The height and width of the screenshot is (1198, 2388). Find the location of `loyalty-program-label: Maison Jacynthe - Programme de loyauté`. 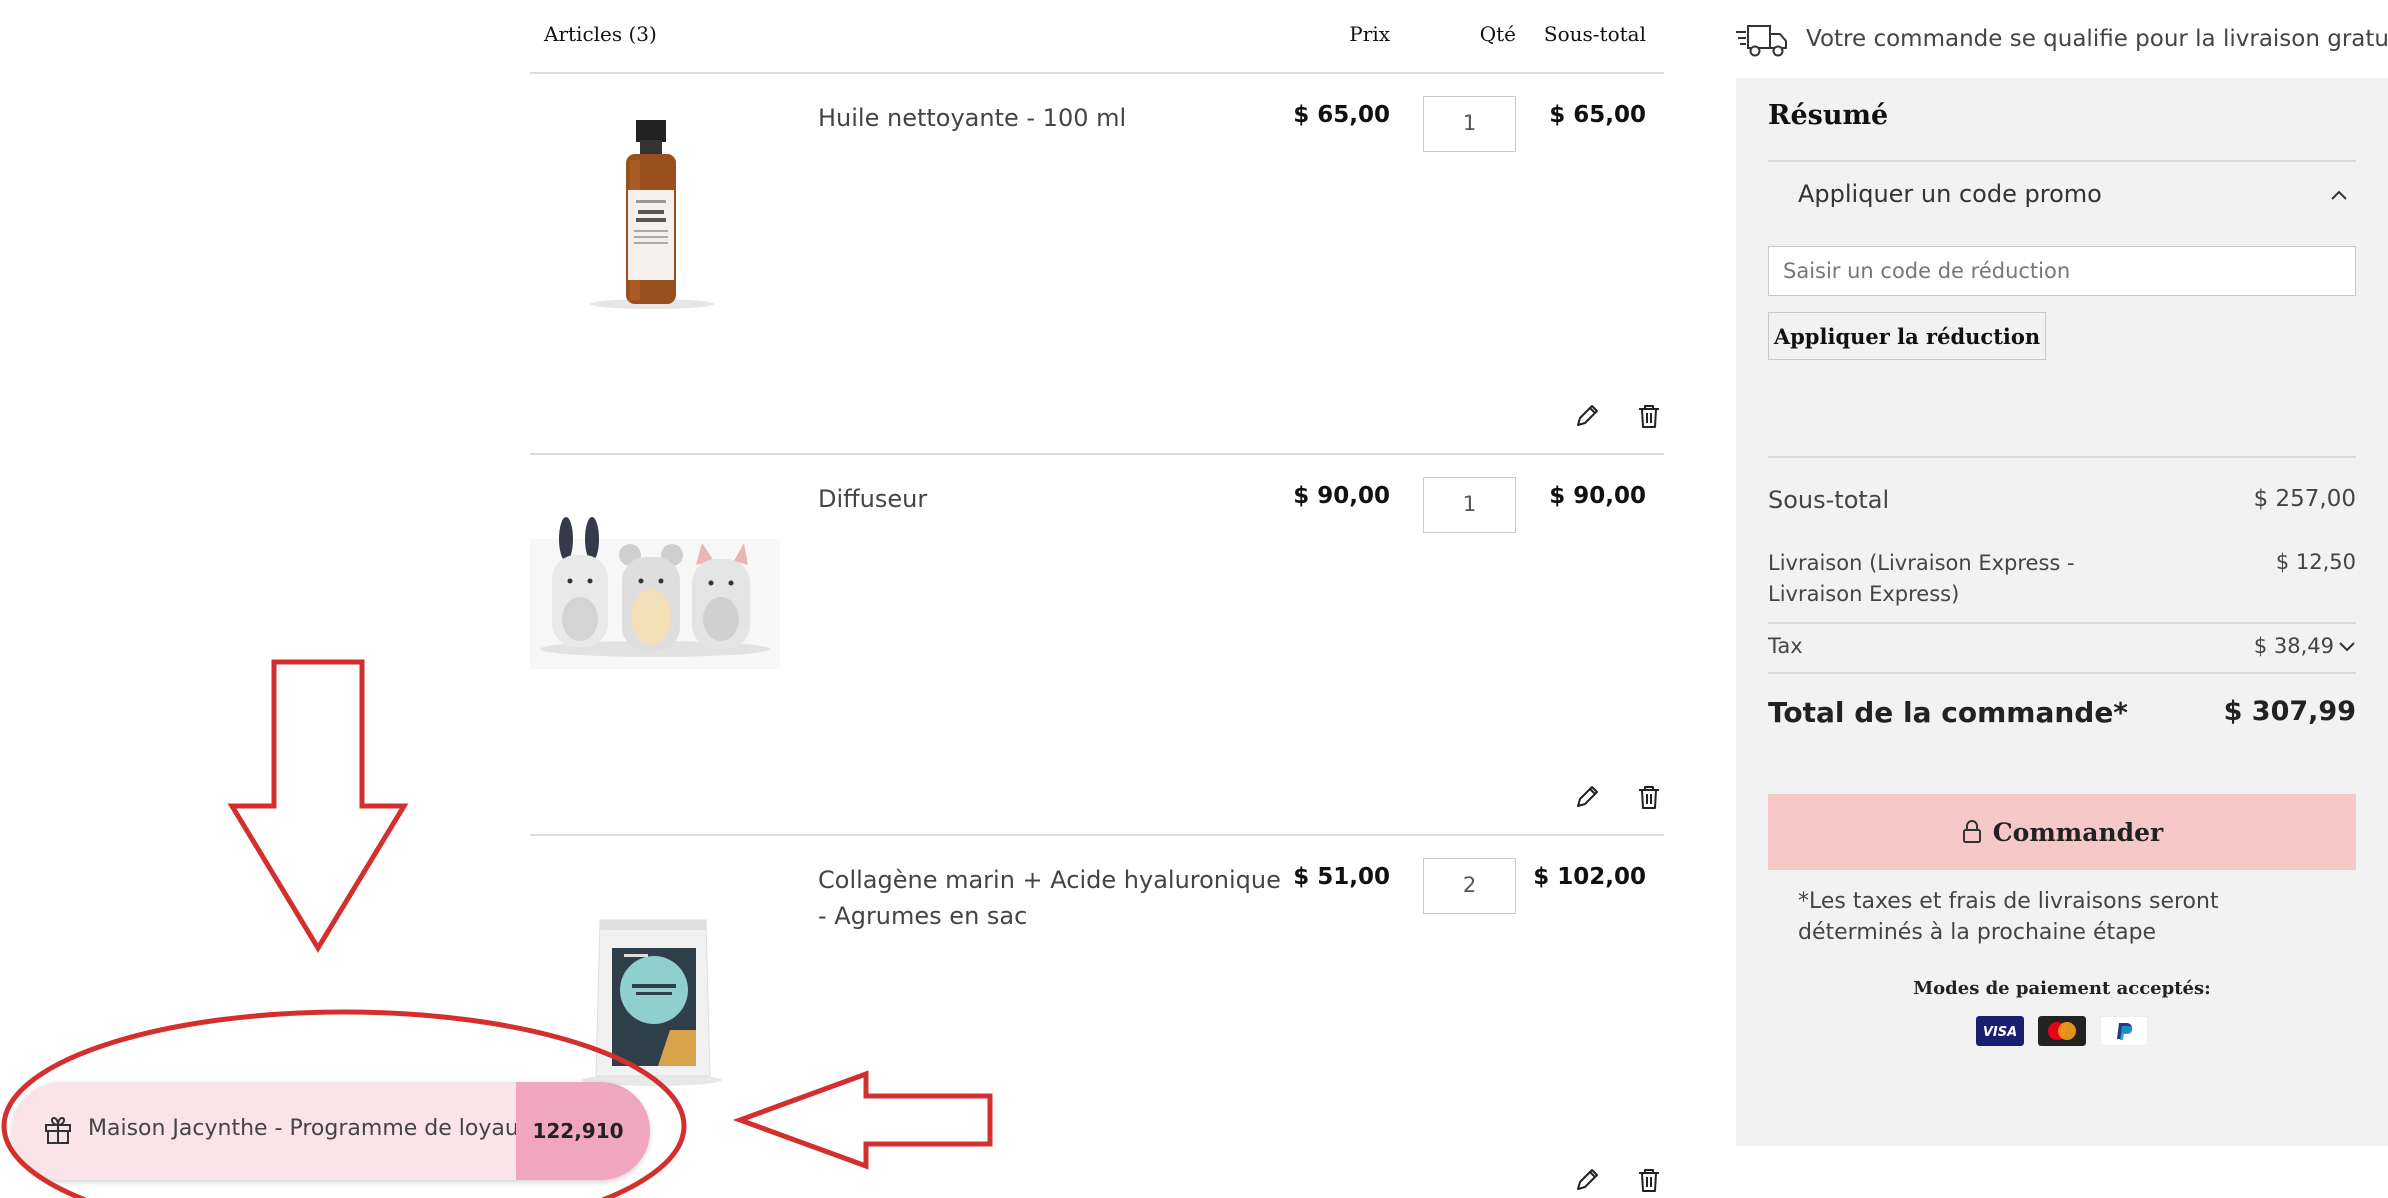

loyalty-program-label: Maison Jacynthe - Programme de loyauté is located at coordinates (314, 1128).